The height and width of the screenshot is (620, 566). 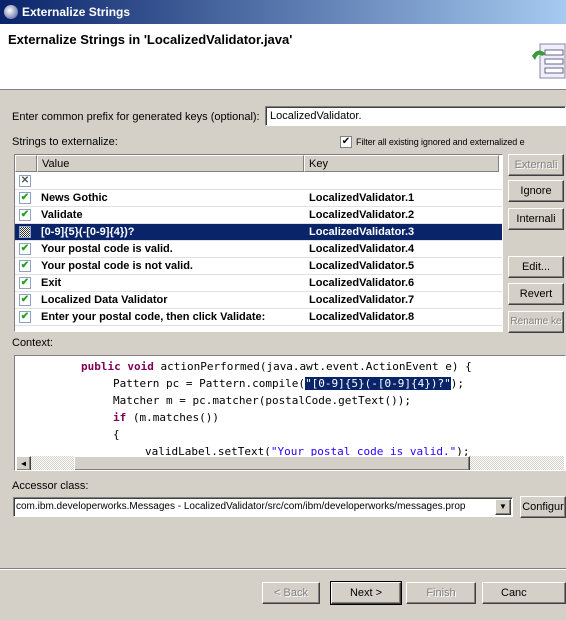 I want to click on value-cell: [0-9]{5}(-[0-9]{4})?, so click(x=88, y=232).